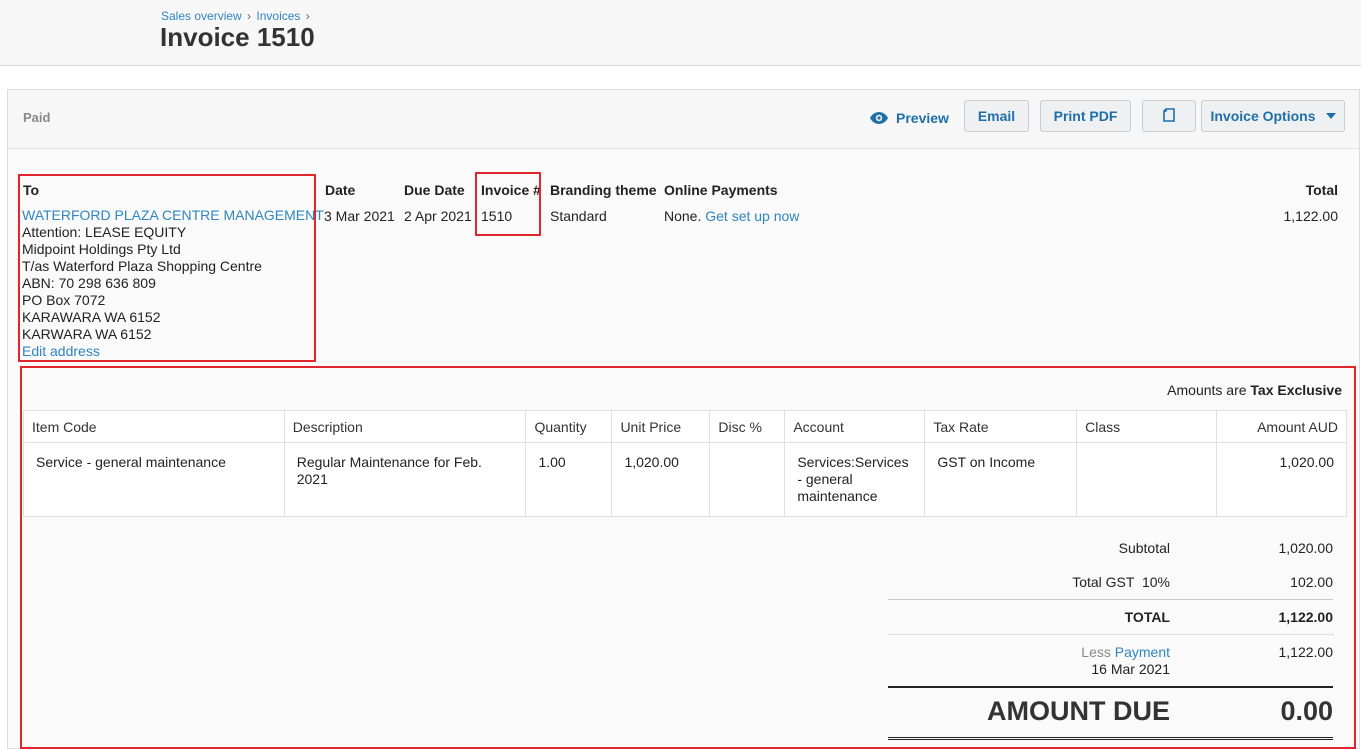 Image resolution: width=1361 pixels, height=749 pixels. I want to click on cell-quantity: 1.00, so click(569, 479).